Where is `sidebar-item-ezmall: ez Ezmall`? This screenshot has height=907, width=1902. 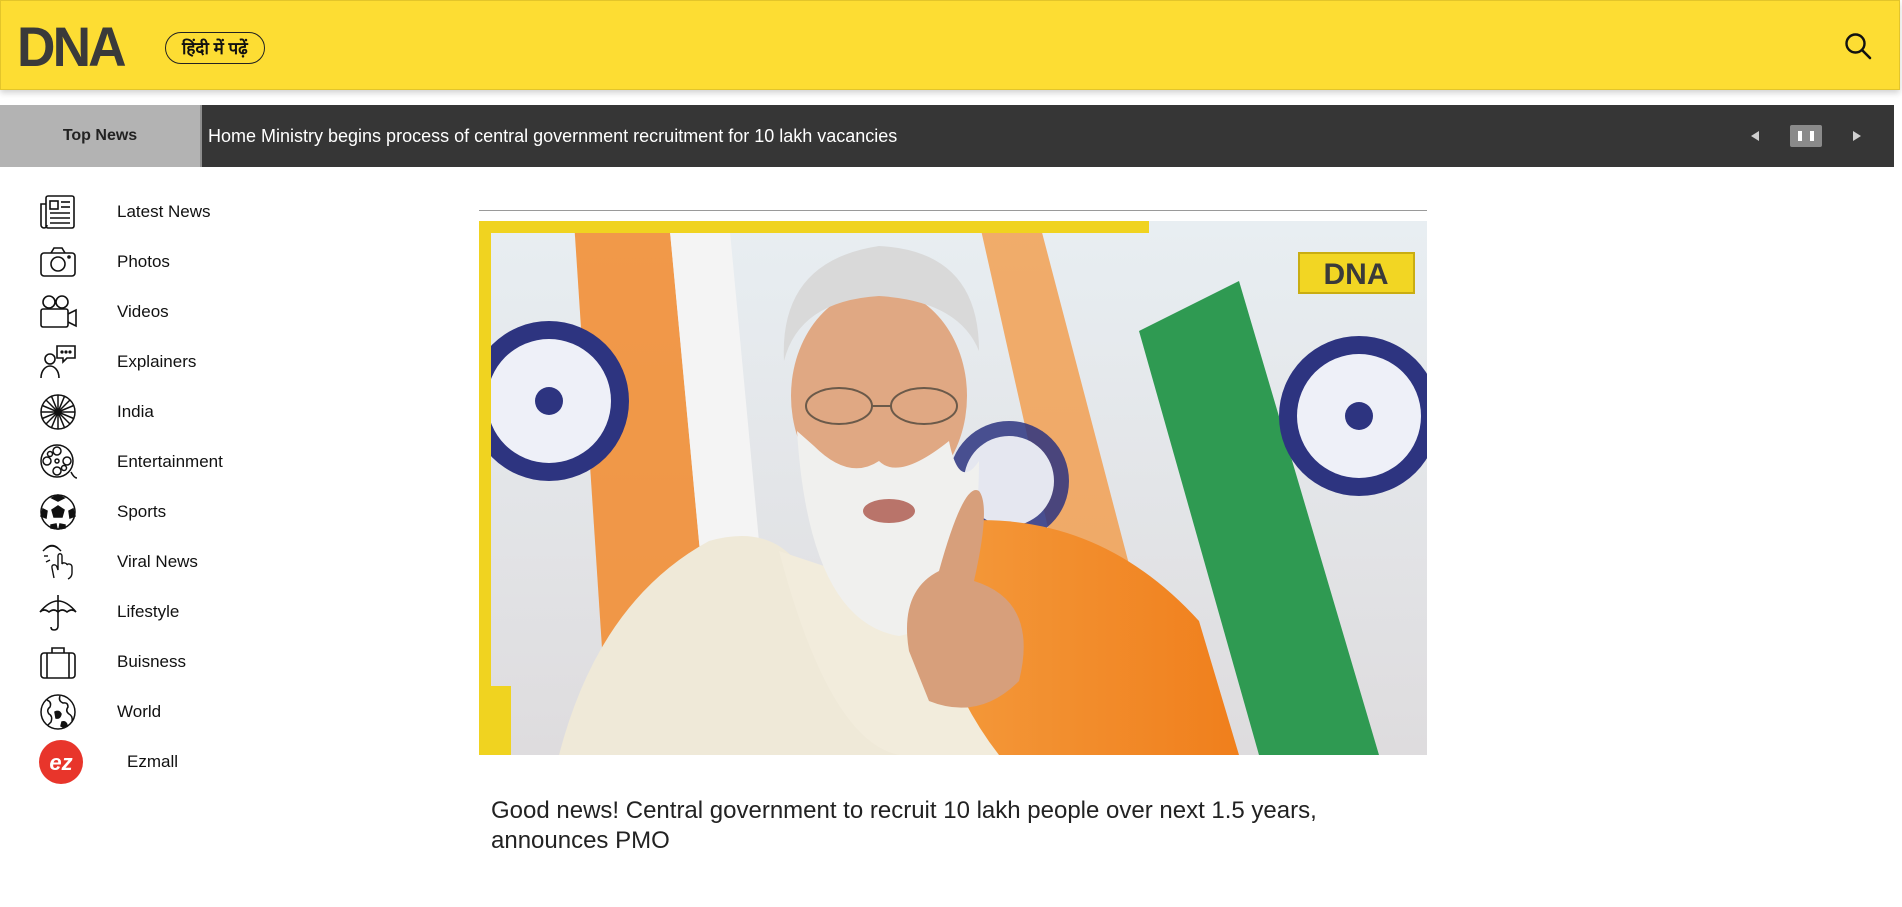
sidebar-item-ezmall: ez Ezmall is located at coordinates (178, 762).